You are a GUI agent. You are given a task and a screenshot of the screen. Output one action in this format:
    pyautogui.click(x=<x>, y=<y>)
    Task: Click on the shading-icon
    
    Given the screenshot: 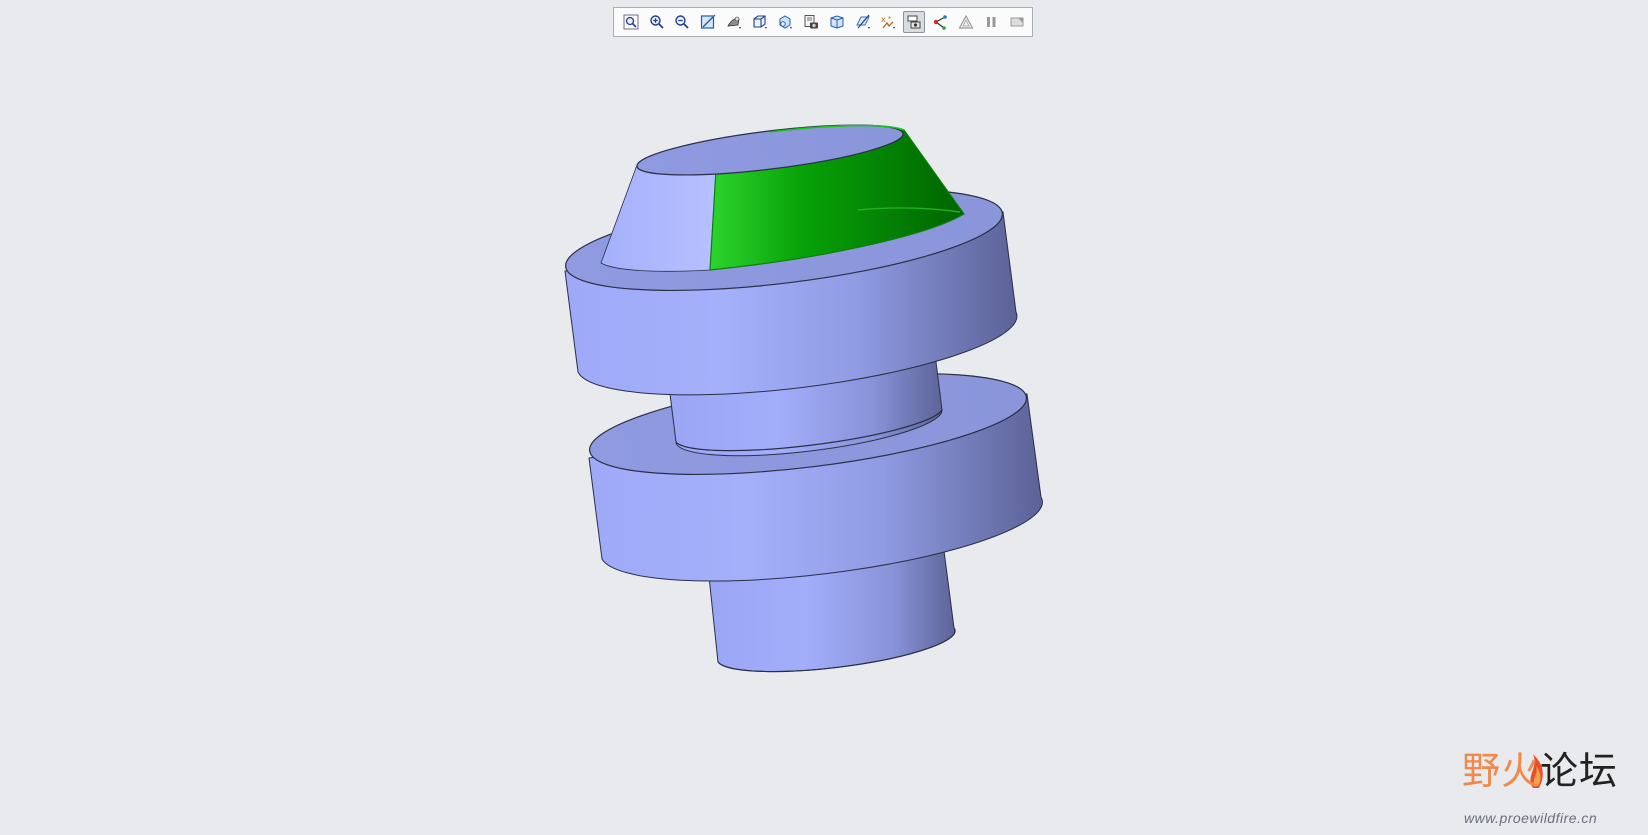 What is the action you would take?
    pyautogui.click(x=734, y=22)
    